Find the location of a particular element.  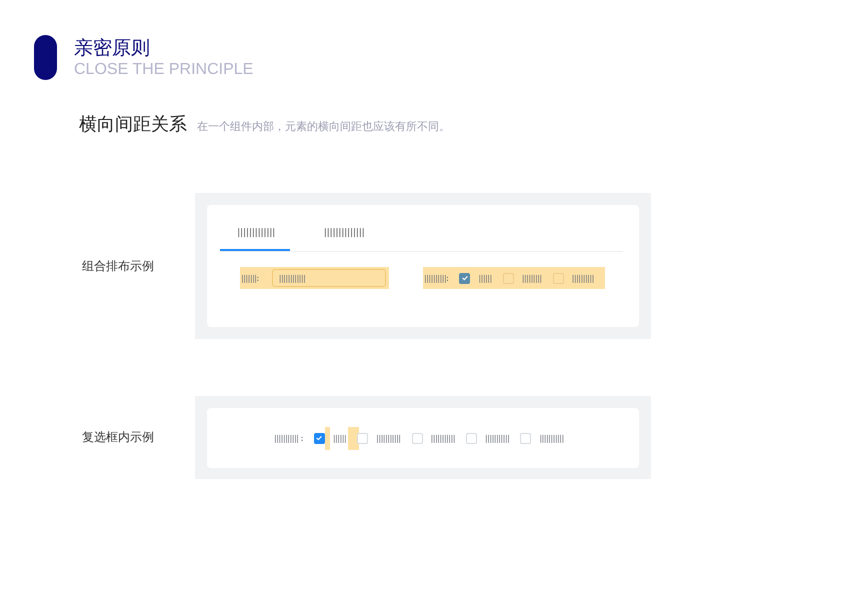

checkbox-label: |||||||||| is located at coordinates (581, 278).